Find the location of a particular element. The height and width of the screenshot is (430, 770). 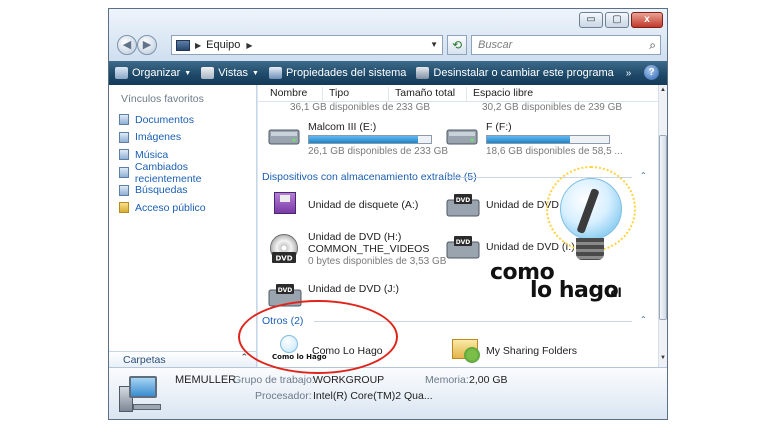

item-name: Como Lo Hago is located at coordinates (347, 351).